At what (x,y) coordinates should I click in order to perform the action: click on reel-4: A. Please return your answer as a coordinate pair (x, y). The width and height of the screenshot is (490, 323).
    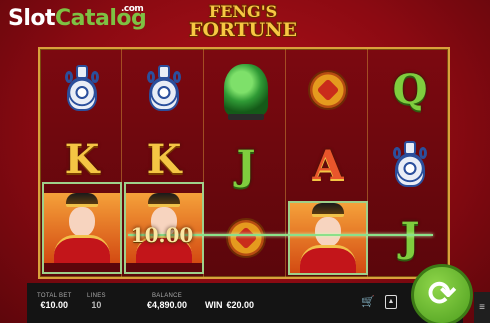
    Looking at the image, I should click on (328, 163).